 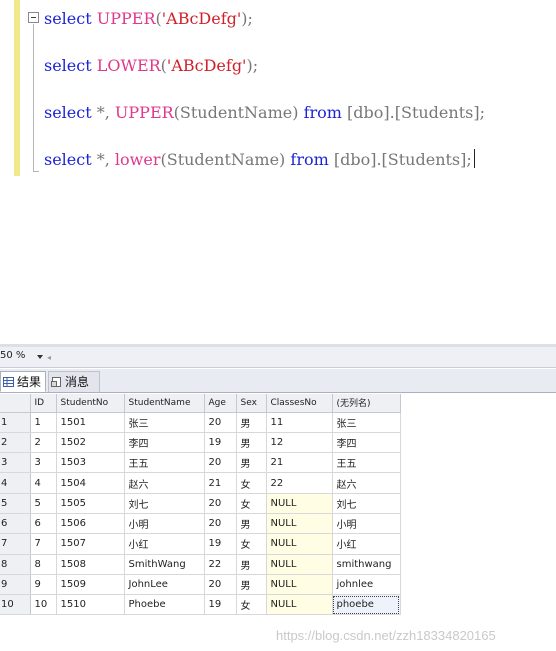 I want to click on row-number: 8, so click(x=15, y=564).